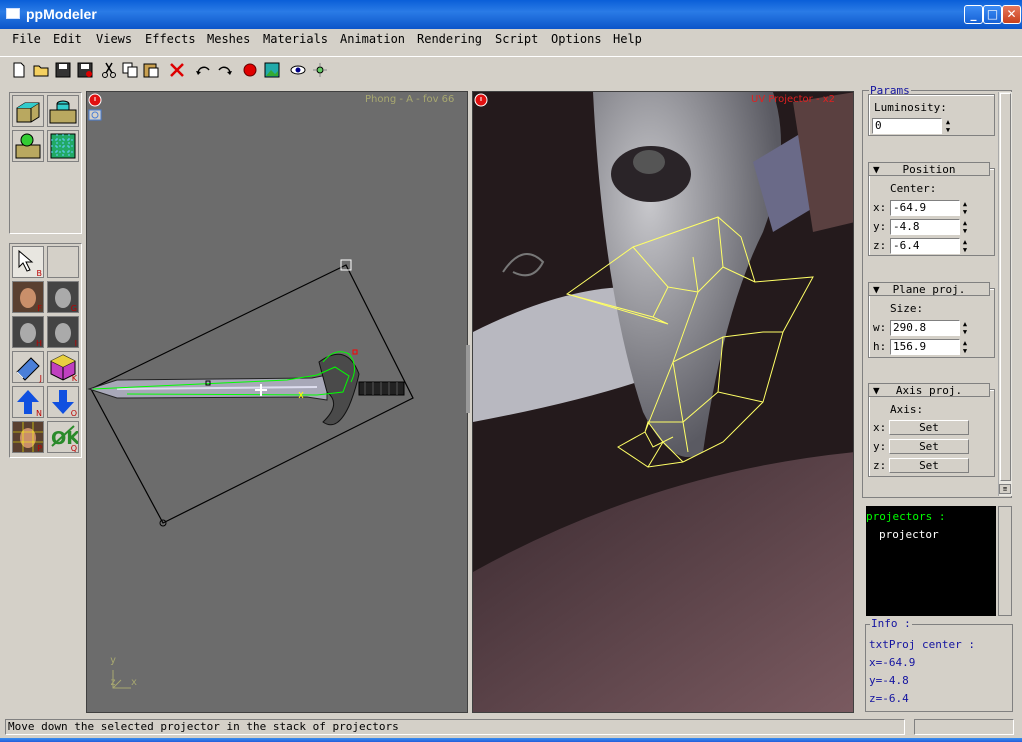  I want to click on cylinder-icon, so click(63, 112).